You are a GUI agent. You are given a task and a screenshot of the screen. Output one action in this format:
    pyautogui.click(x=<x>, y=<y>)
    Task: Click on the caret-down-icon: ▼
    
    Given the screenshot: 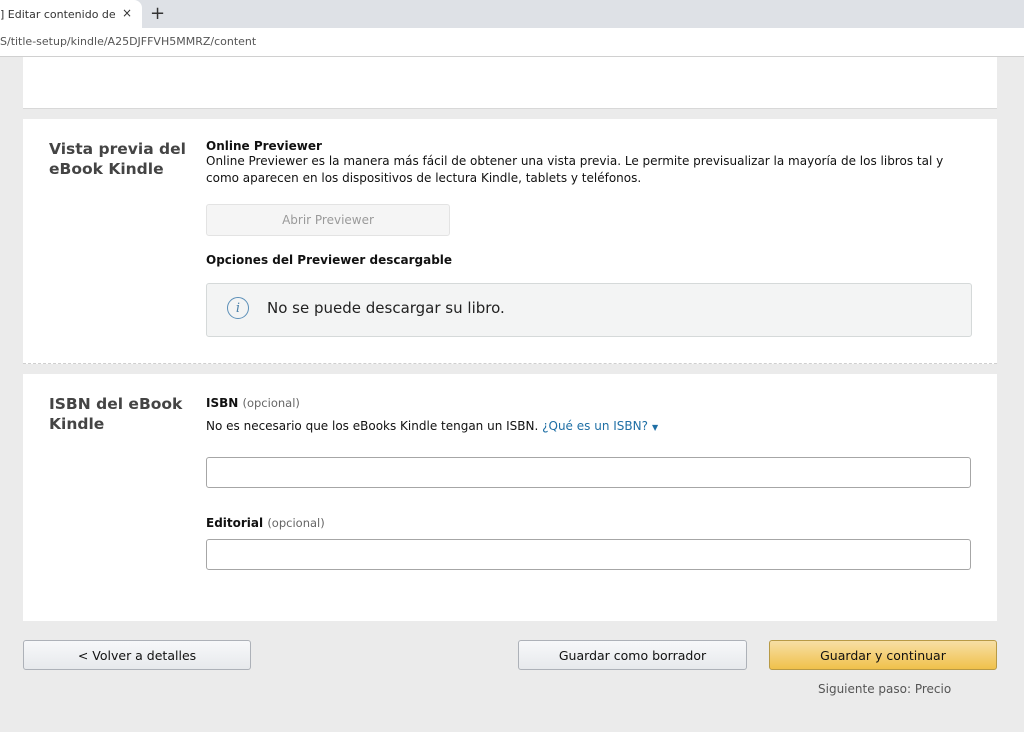 What is the action you would take?
    pyautogui.click(x=655, y=427)
    